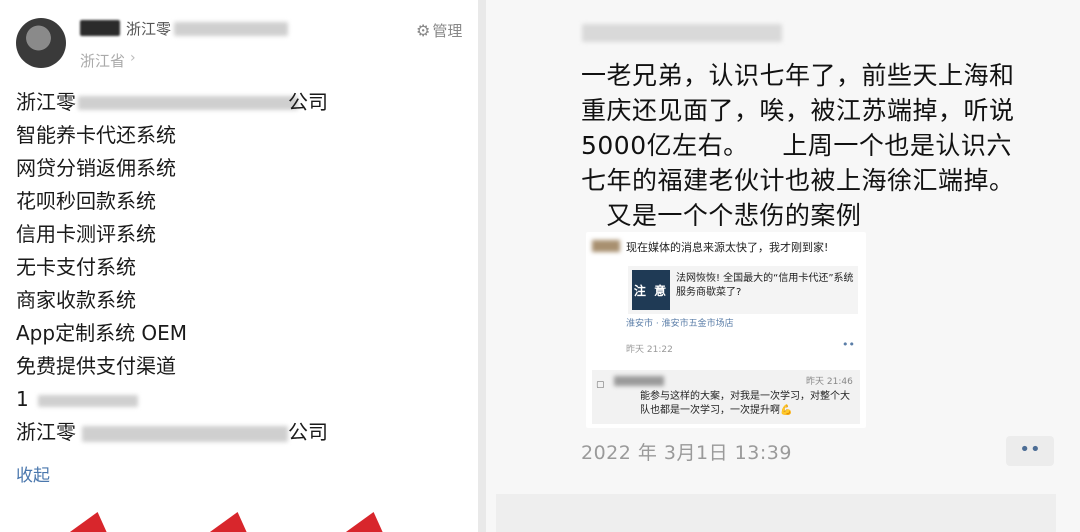  What do you see at coordinates (149, 29) in the screenshot?
I see `user-name: 浙江零` at bounding box center [149, 29].